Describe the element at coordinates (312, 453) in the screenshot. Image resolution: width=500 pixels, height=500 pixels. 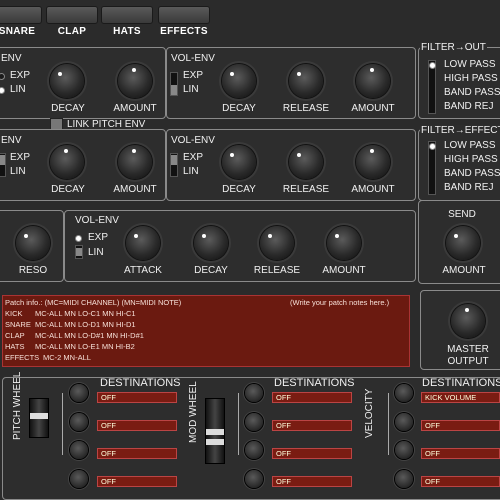
I see `mod-dest-slot-3: OFF` at that location.